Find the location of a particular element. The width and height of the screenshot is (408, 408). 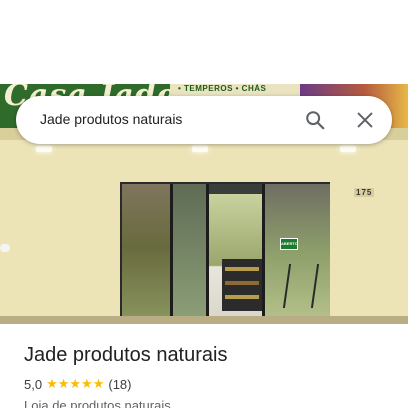

house-number: 175 is located at coordinates (364, 192).